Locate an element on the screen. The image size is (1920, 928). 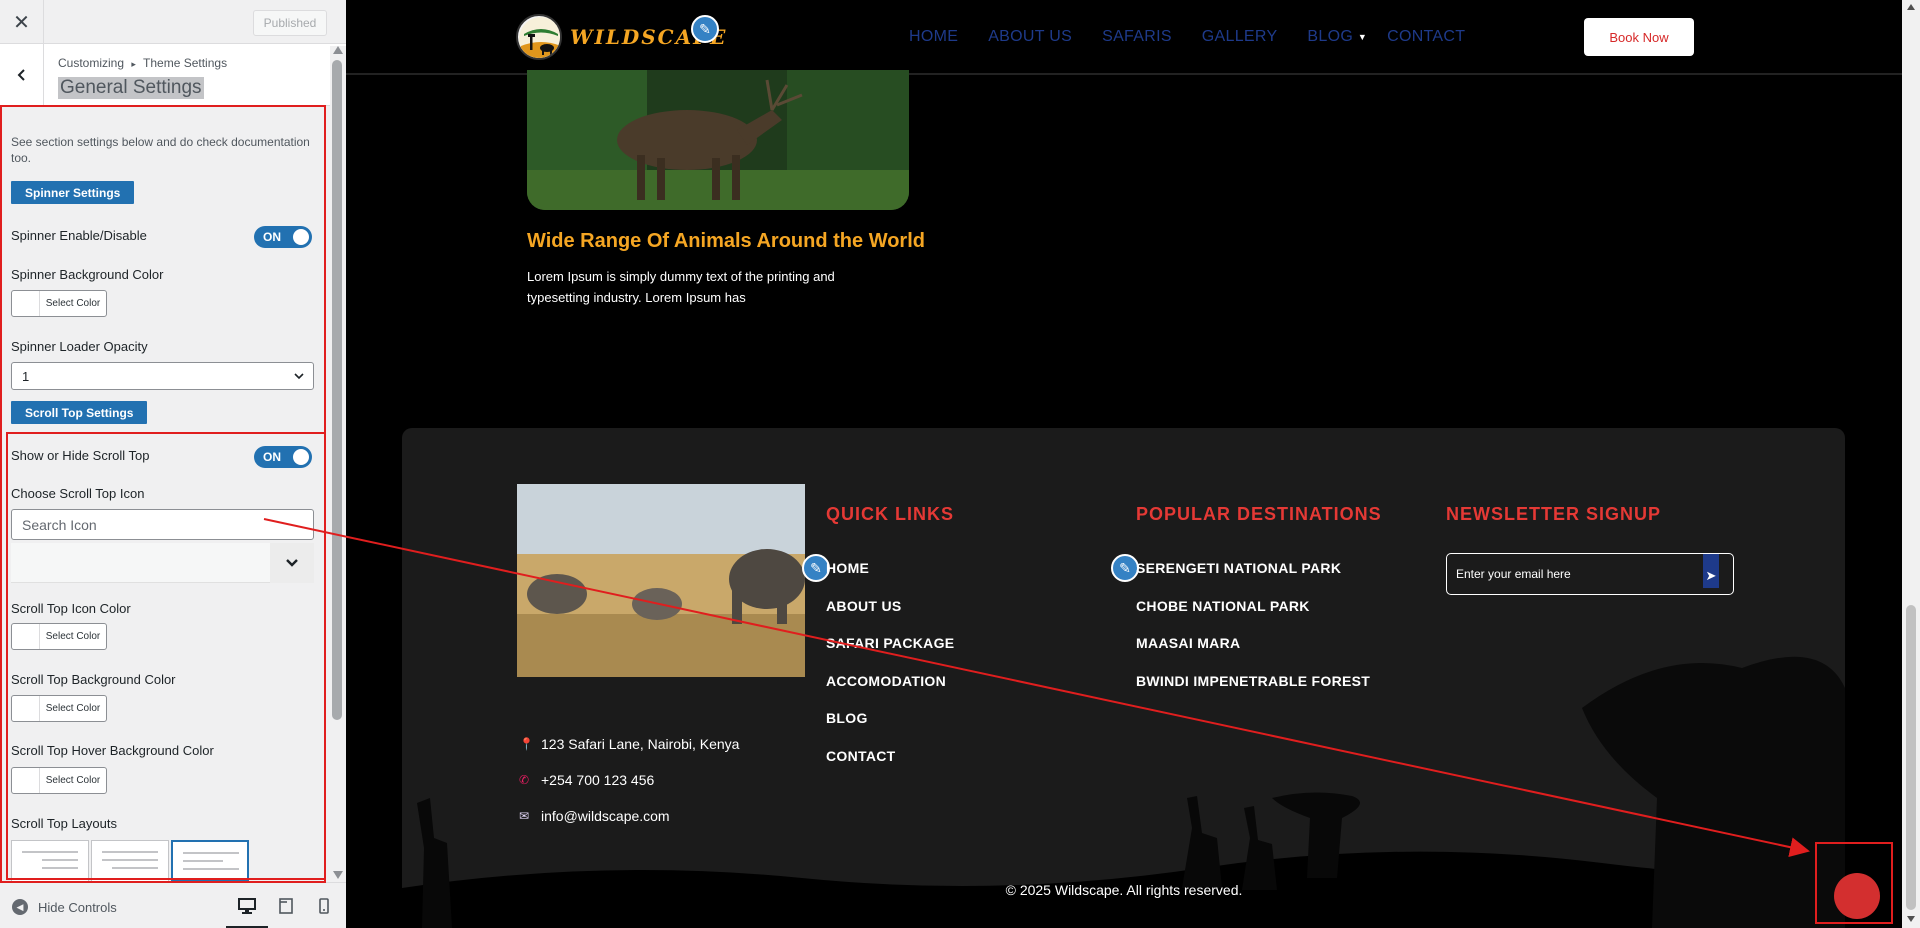
chevron-left-icon is located at coordinates (21, 75).